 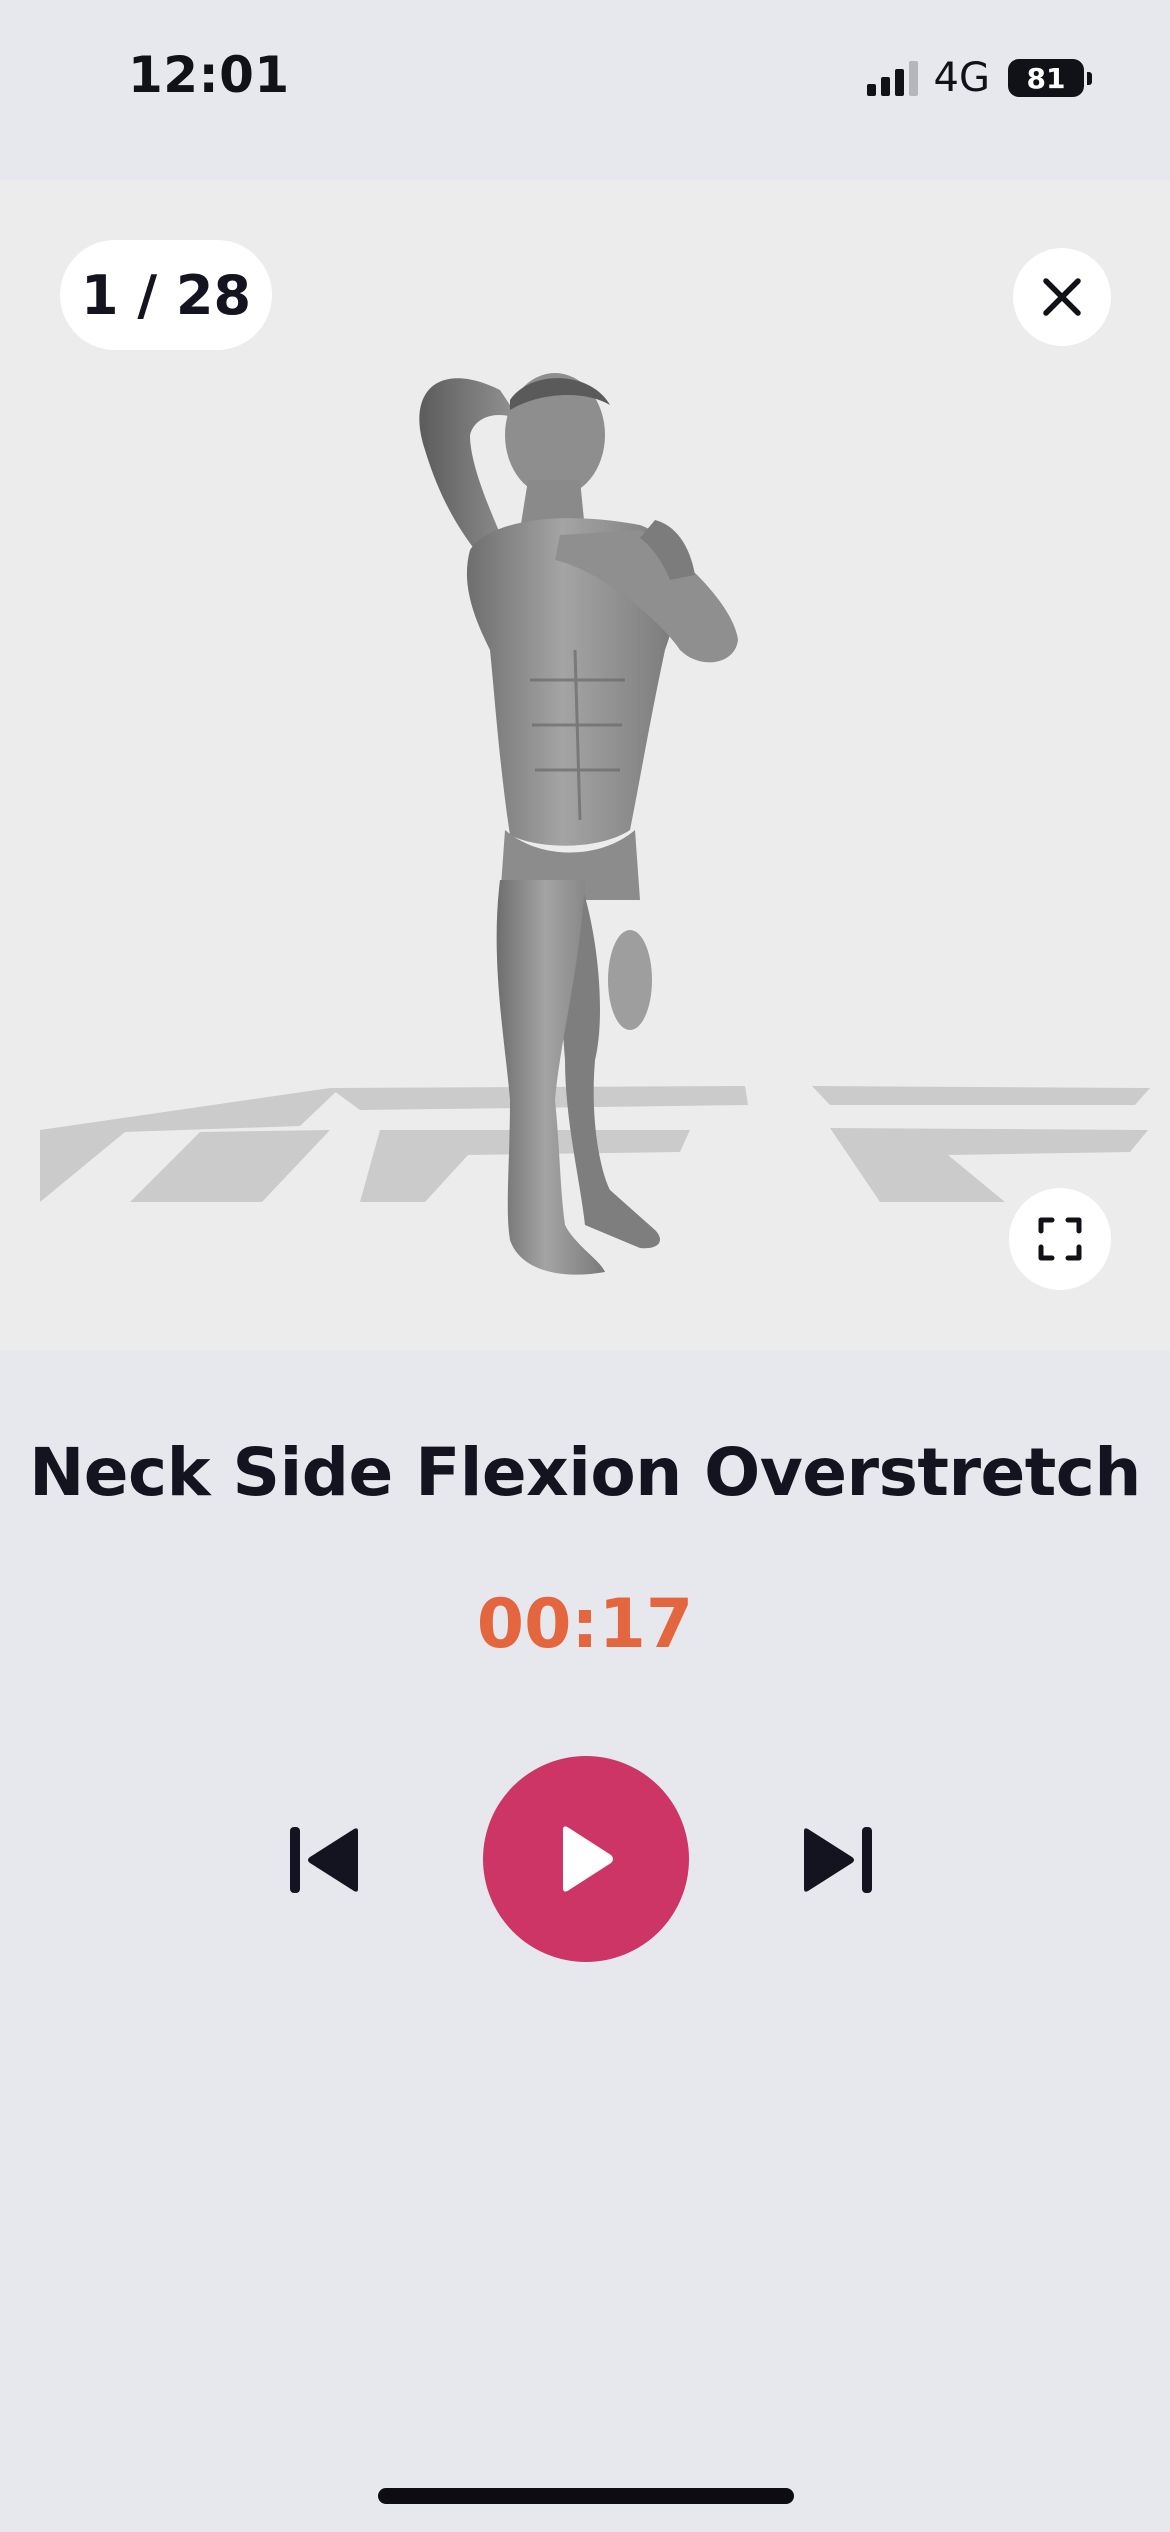 What do you see at coordinates (166, 295) in the screenshot?
I see `exercise-counter: 1 / 28` at bounding box center [166, 295].